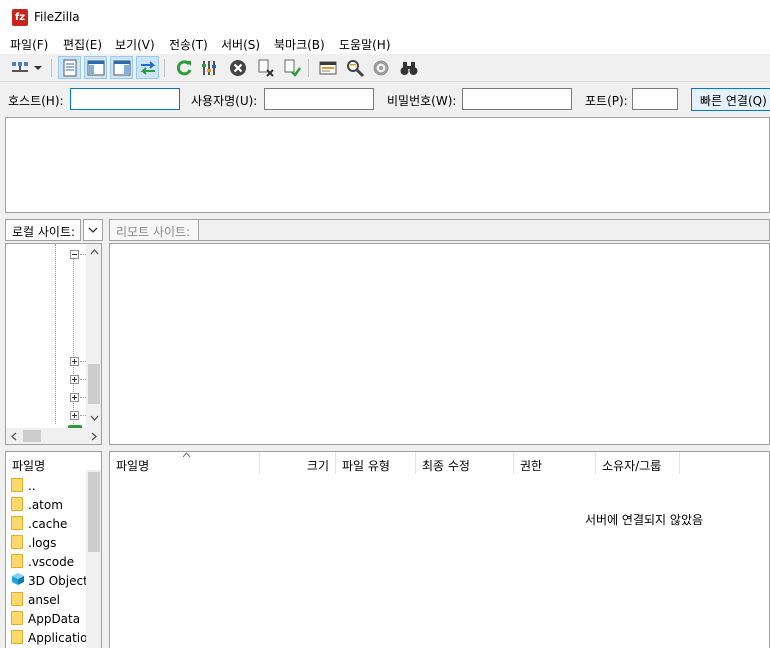 The height and width of the screenshot is (648, 770). What do you see at coordinates (43, 230) in the screenshot?
I see `local-site-label: 로컬 사이트:` at bounding box center [43, 230].